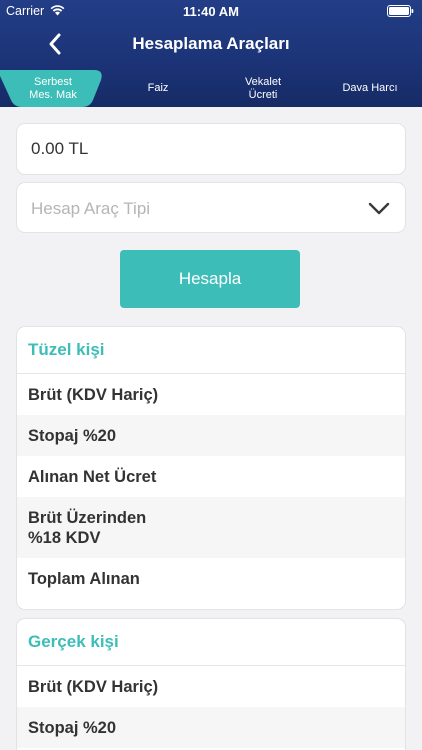  What do you see at coordinates (379, 208) in the screenshot?
I see `chevron-down-icon` at bounding box center [379, 208].